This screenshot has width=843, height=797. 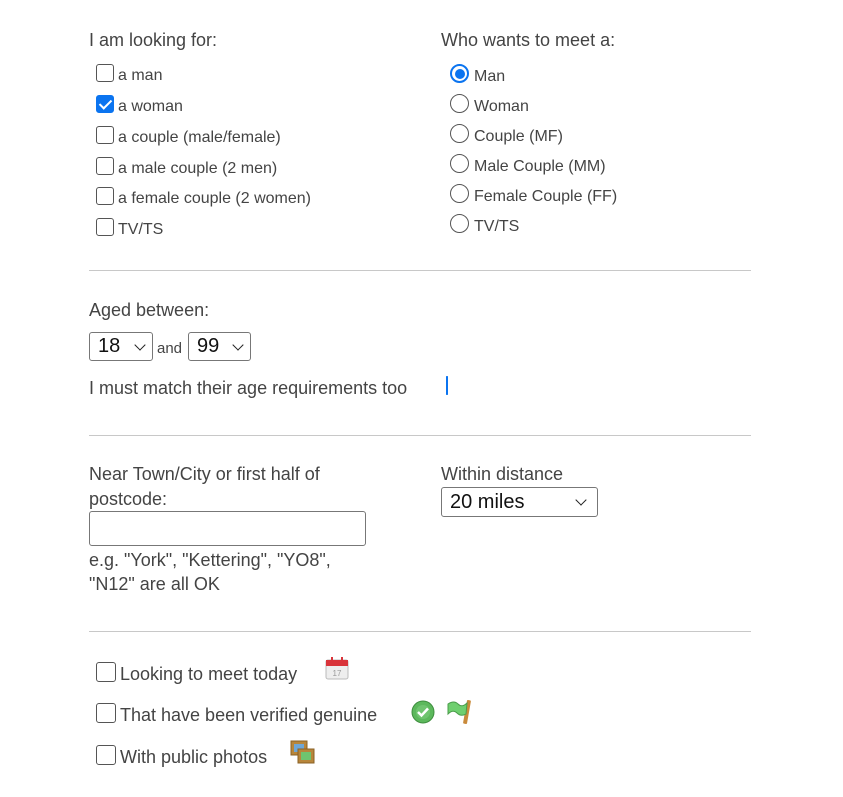 What do you see at coordinates (210, 560) in the screenshot?
I see `location-hint-line1: e.g. "York", "Kettering", "YO8",` at bounding box center [210, 560].